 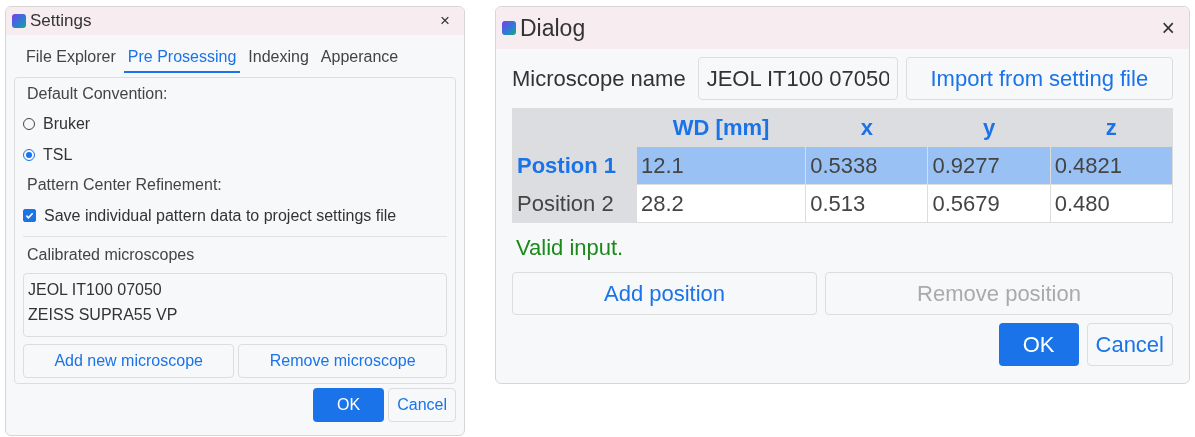 I want to click on radio-label: Bruker, so click(x=67, y=124).